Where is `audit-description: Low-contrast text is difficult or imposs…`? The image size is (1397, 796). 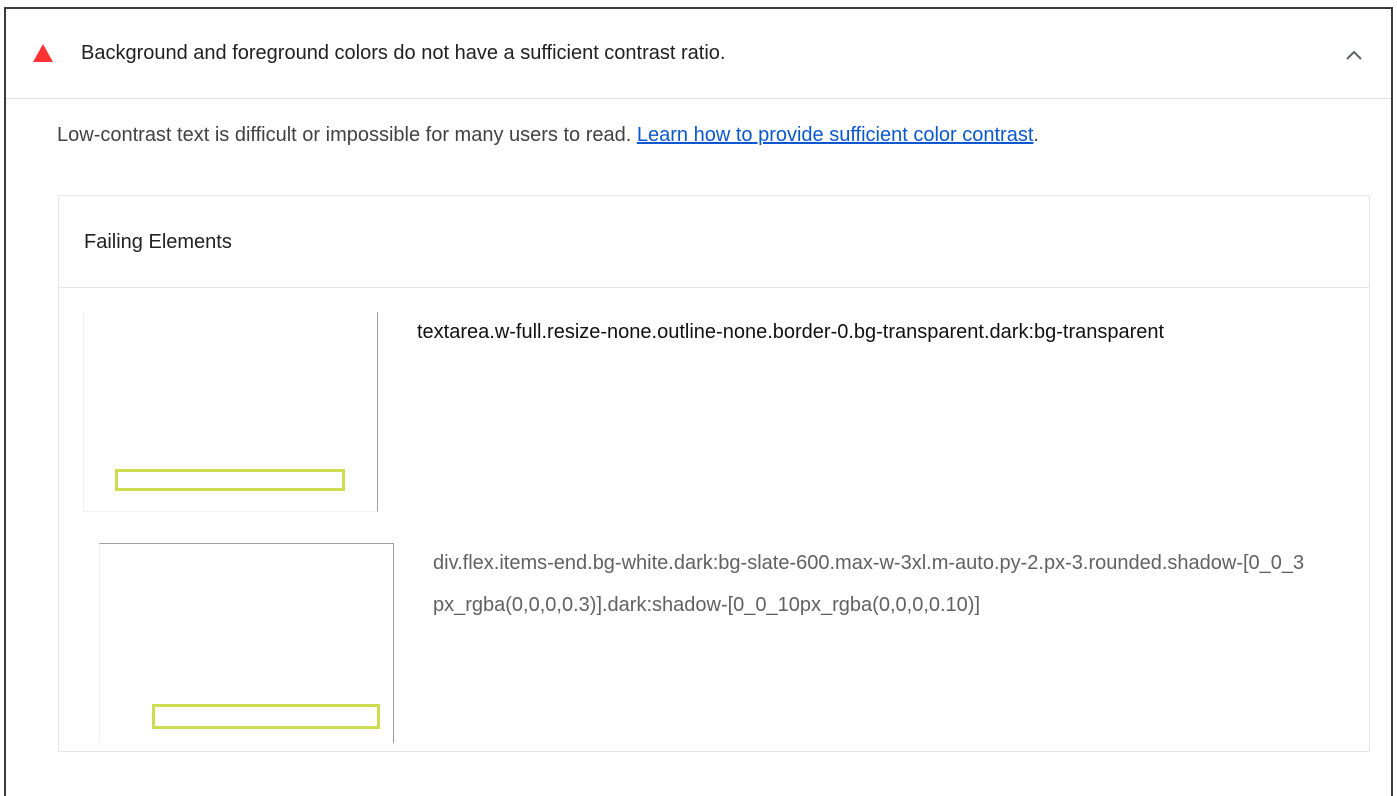
audit-description: Low-contrast text is difficult or imposs… is located at coordinates (548, 135).